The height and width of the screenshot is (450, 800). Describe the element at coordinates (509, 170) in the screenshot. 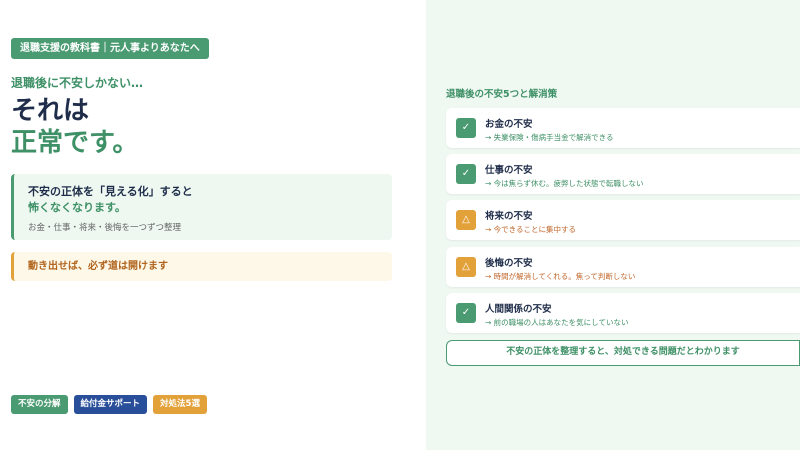

I see `card-title: 仕事の不安` at that location.